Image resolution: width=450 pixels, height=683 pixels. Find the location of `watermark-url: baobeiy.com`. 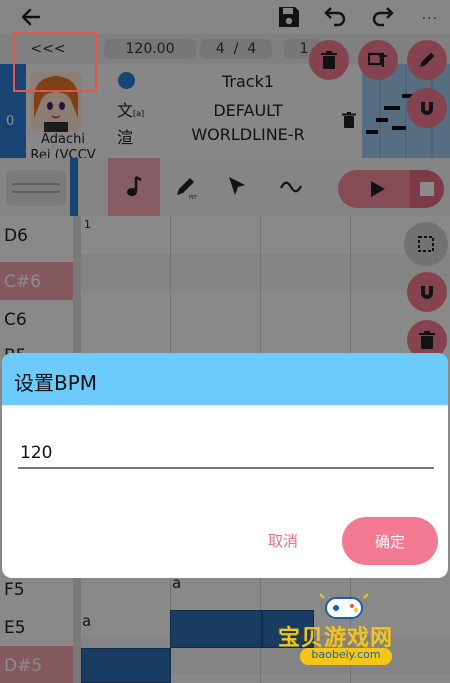

watermark-url: baobeiy.com is located at coordinates (346, 656).